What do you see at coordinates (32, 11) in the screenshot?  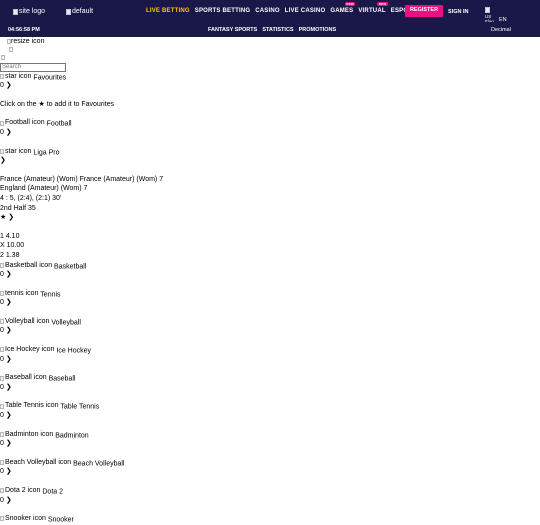 I see `site-logo-alt: site logo` at bounding box center [32, 11].